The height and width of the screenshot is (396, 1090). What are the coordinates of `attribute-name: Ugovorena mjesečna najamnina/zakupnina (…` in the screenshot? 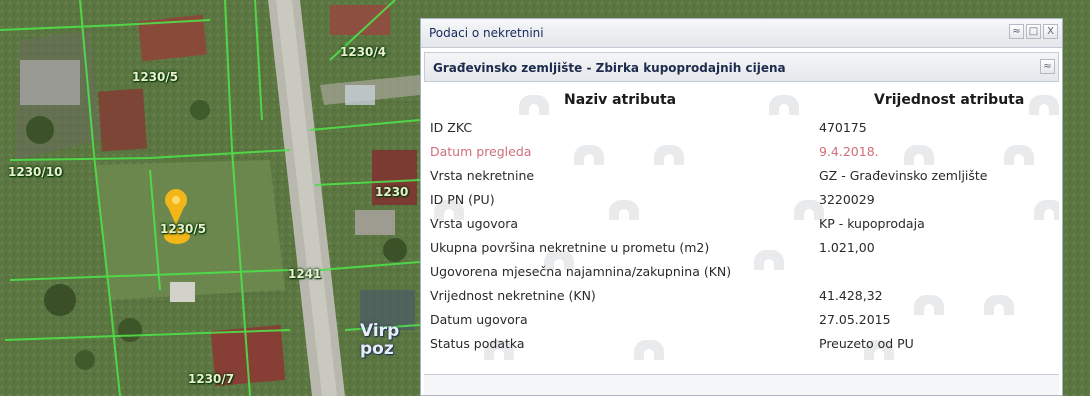 It's located at (581, 271).